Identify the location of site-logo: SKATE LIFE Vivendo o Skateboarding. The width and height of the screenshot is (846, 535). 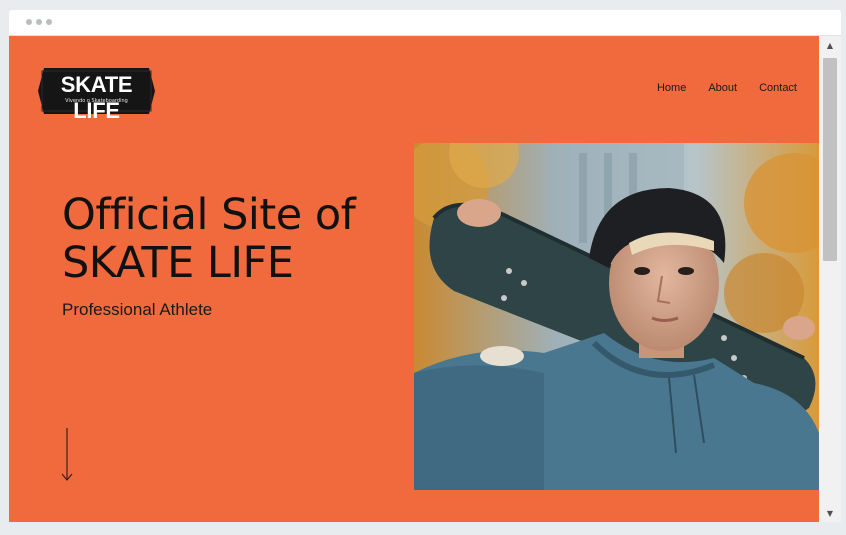
(96, 95).